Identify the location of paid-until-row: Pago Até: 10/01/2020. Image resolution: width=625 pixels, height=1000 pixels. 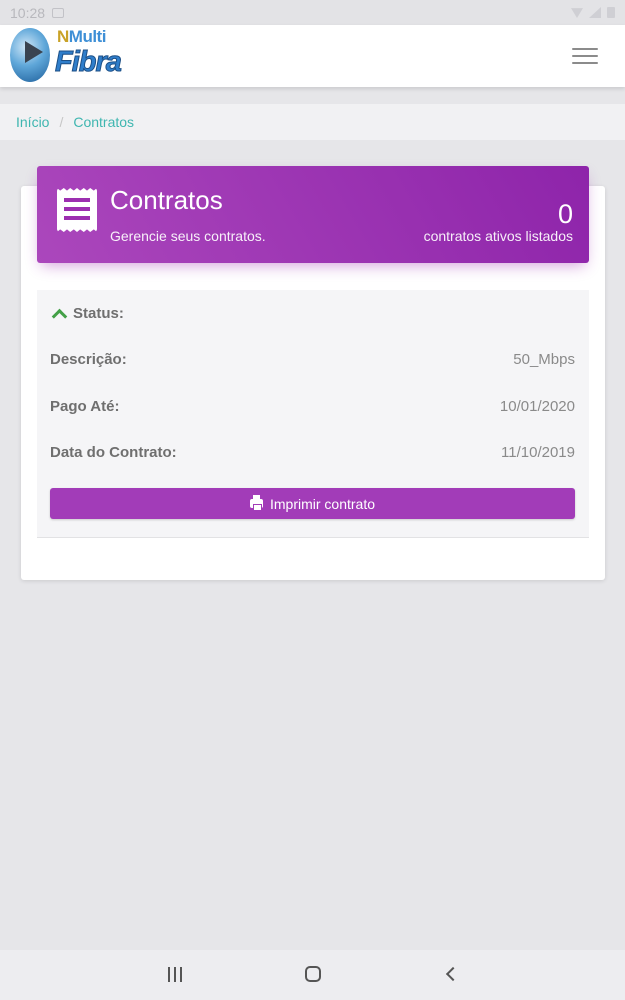
(312, 406).